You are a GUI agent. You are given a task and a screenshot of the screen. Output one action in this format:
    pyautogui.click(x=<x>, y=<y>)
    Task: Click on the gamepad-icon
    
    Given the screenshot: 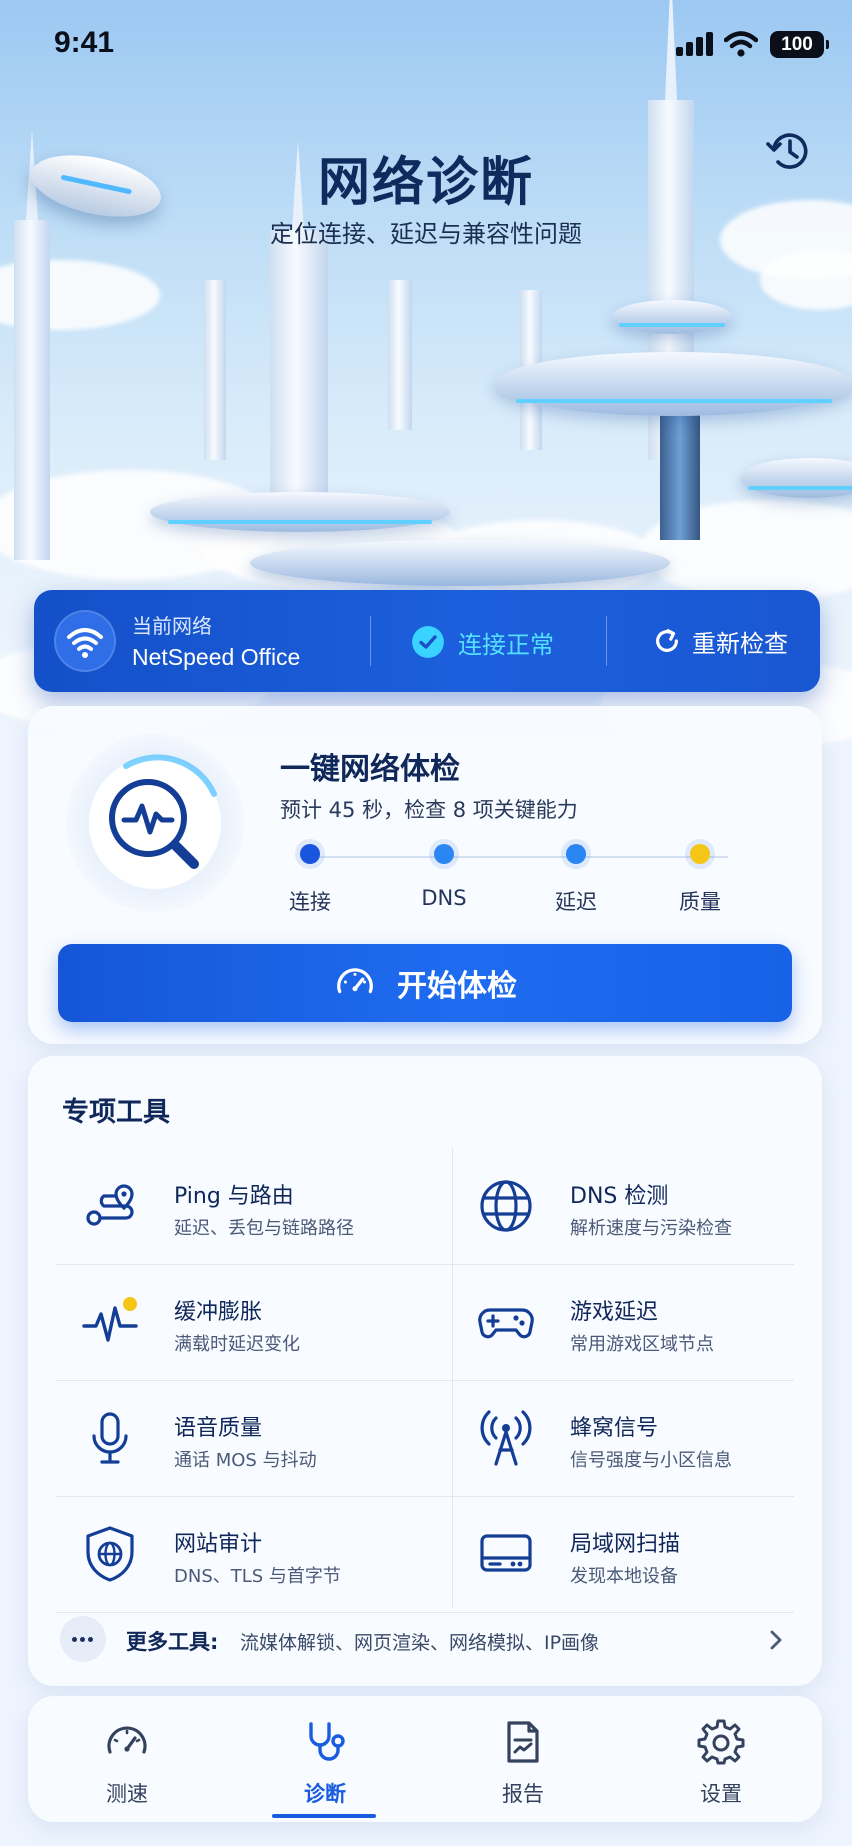 What is the action you would take?
    pyautogui.click(x=506, y=1323)
    